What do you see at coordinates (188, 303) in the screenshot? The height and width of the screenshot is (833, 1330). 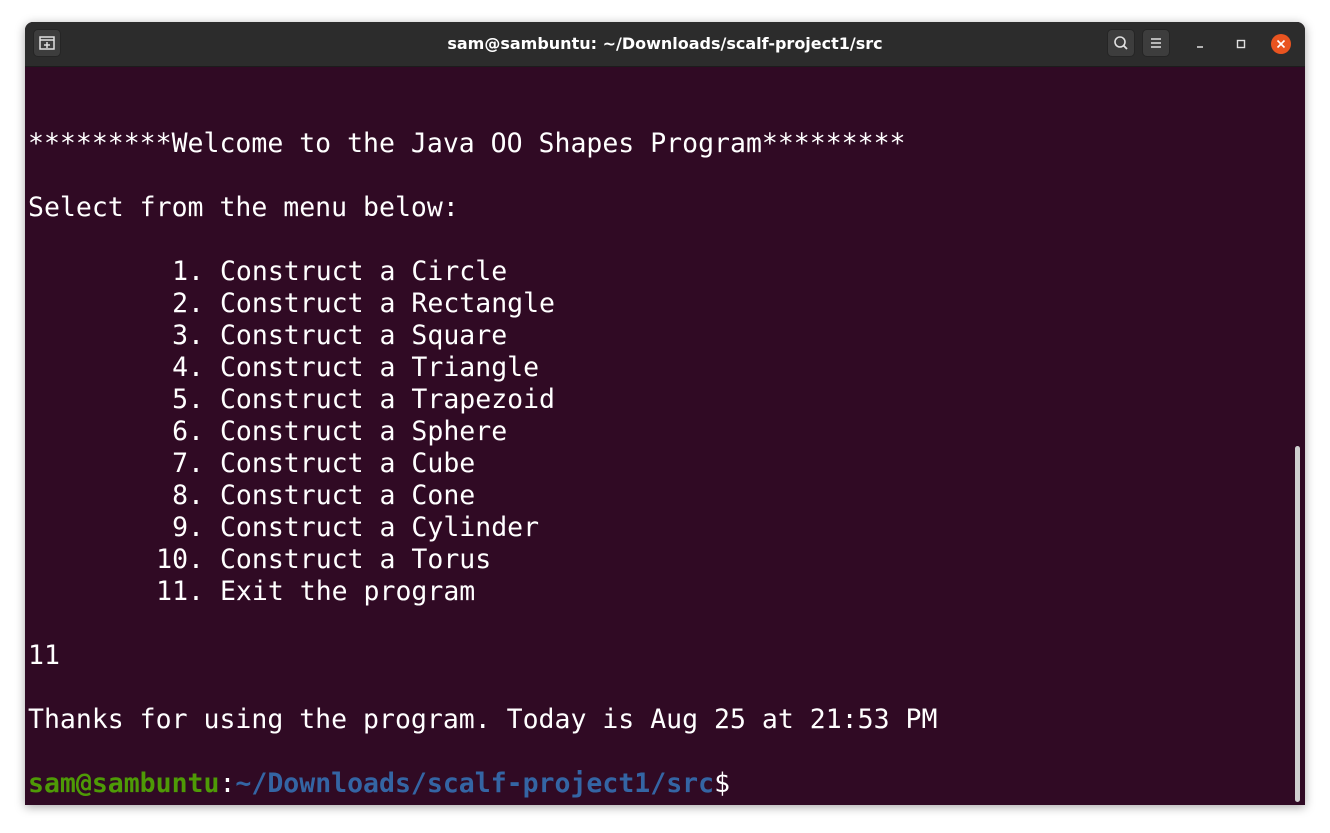 I see `menu-item-number: 2.` at bounding box center [188, 303].